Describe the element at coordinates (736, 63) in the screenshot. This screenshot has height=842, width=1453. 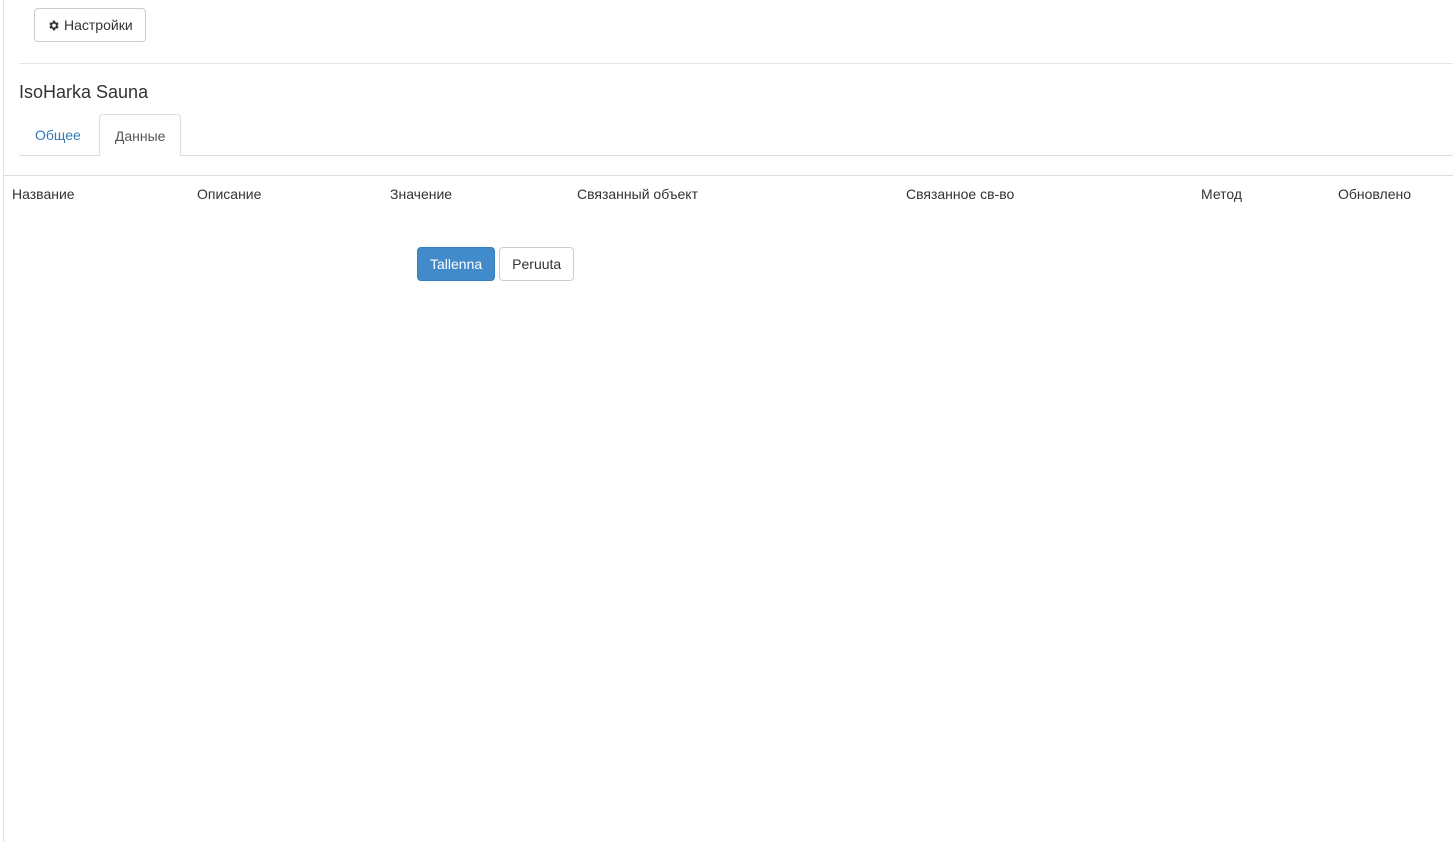
I see `top-divider` at that location.